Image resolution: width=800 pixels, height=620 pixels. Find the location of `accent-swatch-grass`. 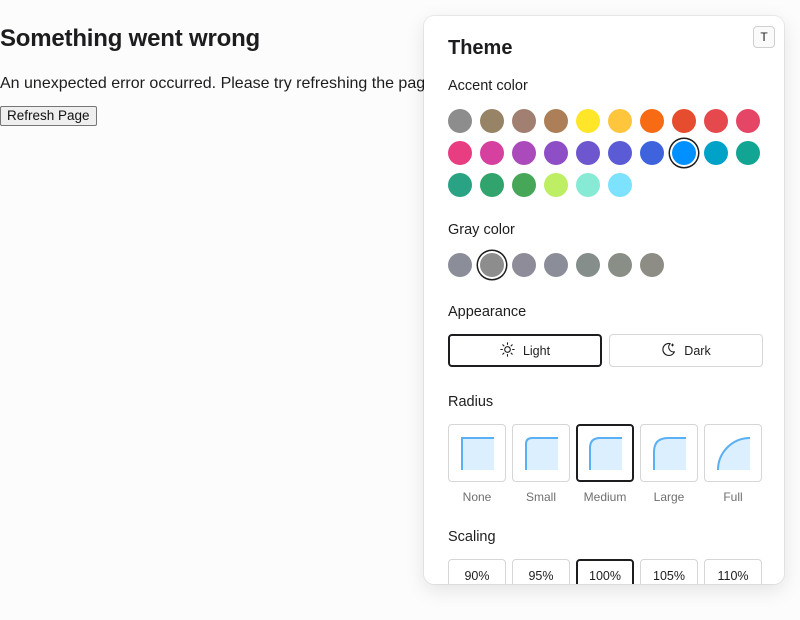

accent-swatch-grass is located at coordinates (524, 185).